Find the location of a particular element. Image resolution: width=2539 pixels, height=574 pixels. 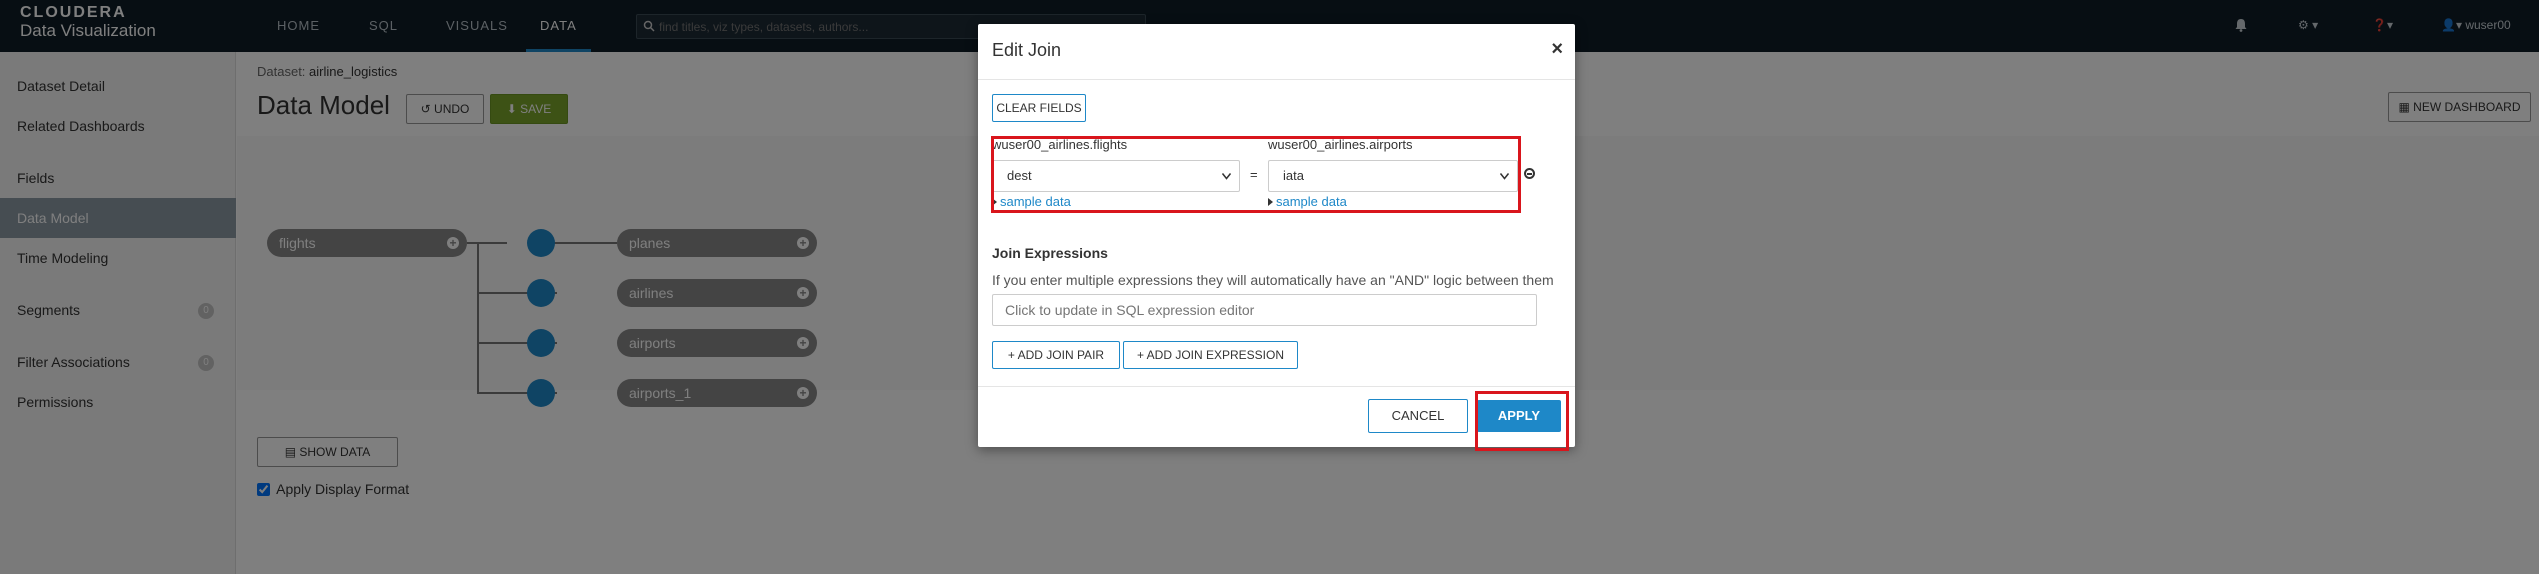

clear-fields-button: CLEAR FIELDS is located at coordinates (1039, 108).